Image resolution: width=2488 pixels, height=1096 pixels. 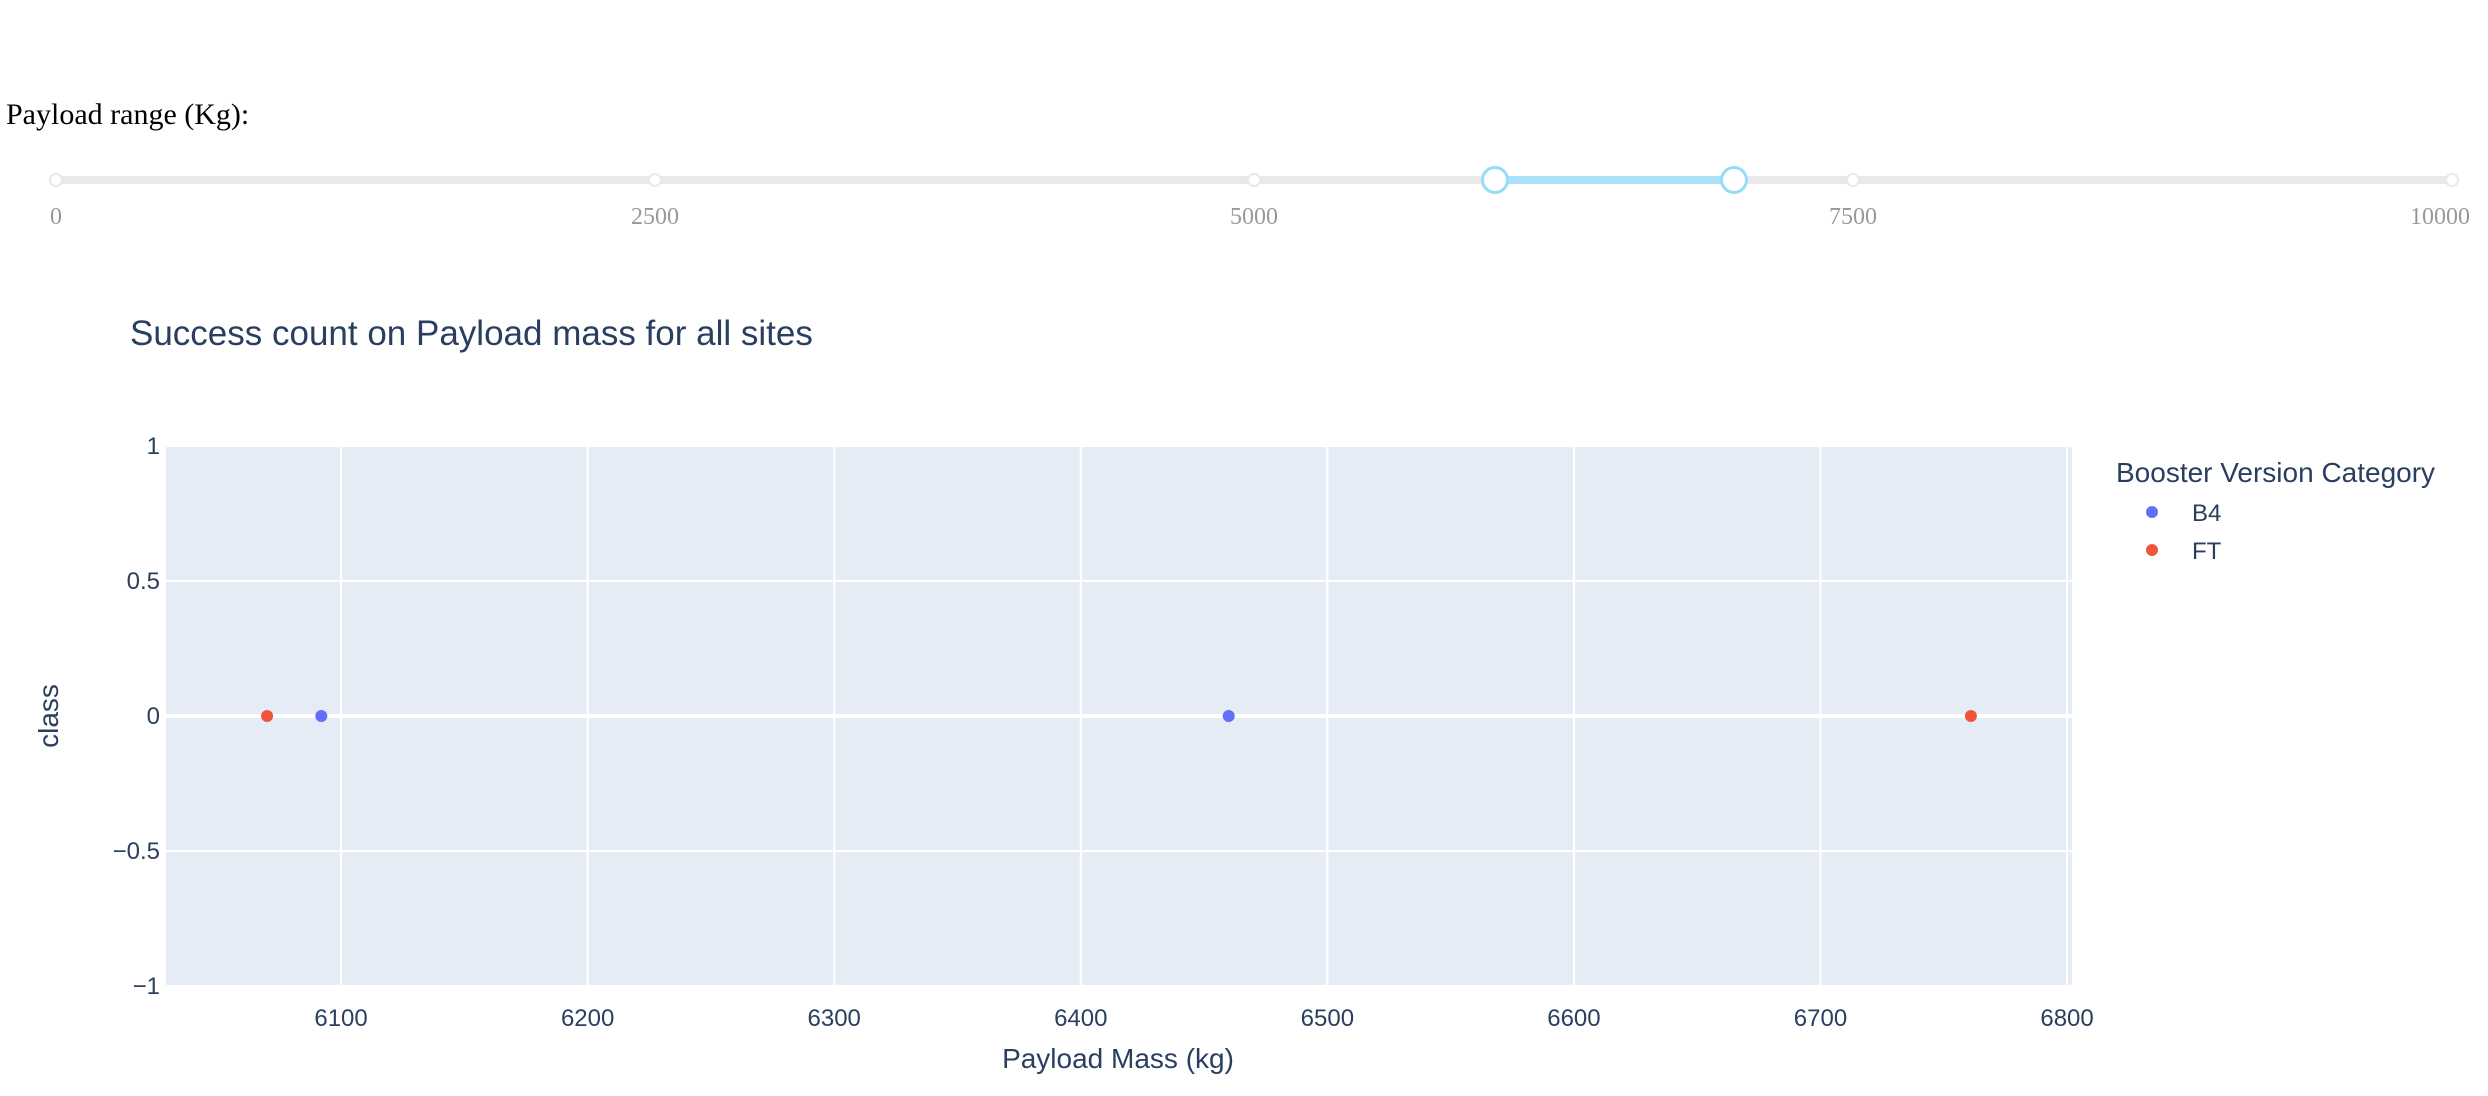 What do you see at coordinates (2066, 1018) in the screenshot?
I see `x-tick-label: 6800` at bounding box center [2066, 1018].